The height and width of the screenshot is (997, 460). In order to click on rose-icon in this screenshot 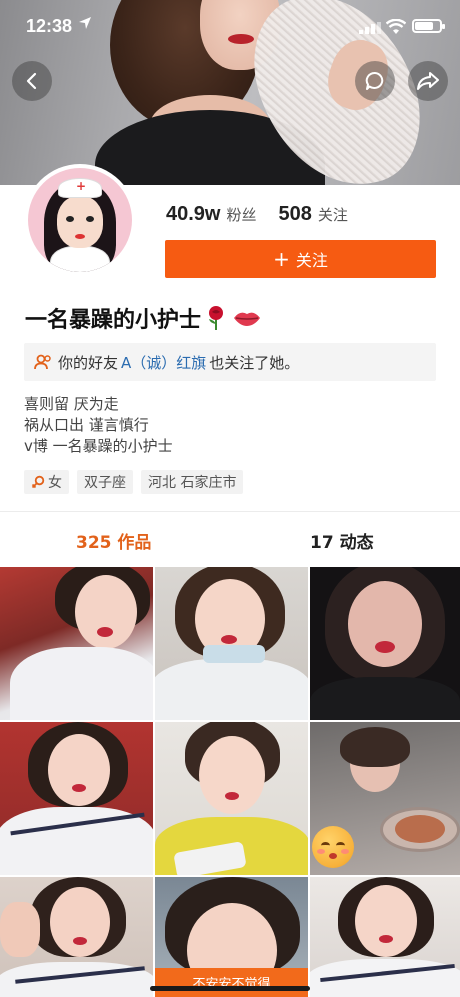, I will do `click(216, 318)`.